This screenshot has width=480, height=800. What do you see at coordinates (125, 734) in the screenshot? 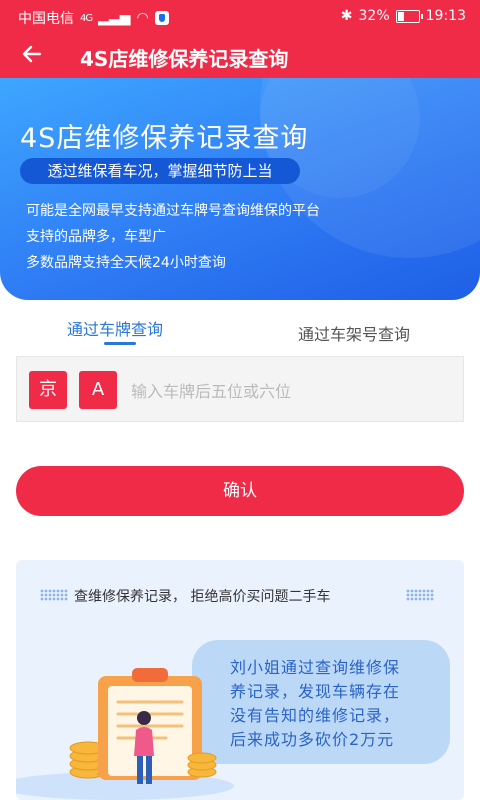
I see `clipboard-woman-illustration` at bounding box center [125, 734].